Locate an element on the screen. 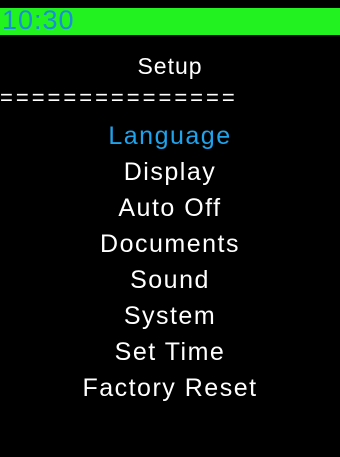 This screenshot has height=457, width=340. menu-item-sound: Sound is located at coordinates (170, 280).